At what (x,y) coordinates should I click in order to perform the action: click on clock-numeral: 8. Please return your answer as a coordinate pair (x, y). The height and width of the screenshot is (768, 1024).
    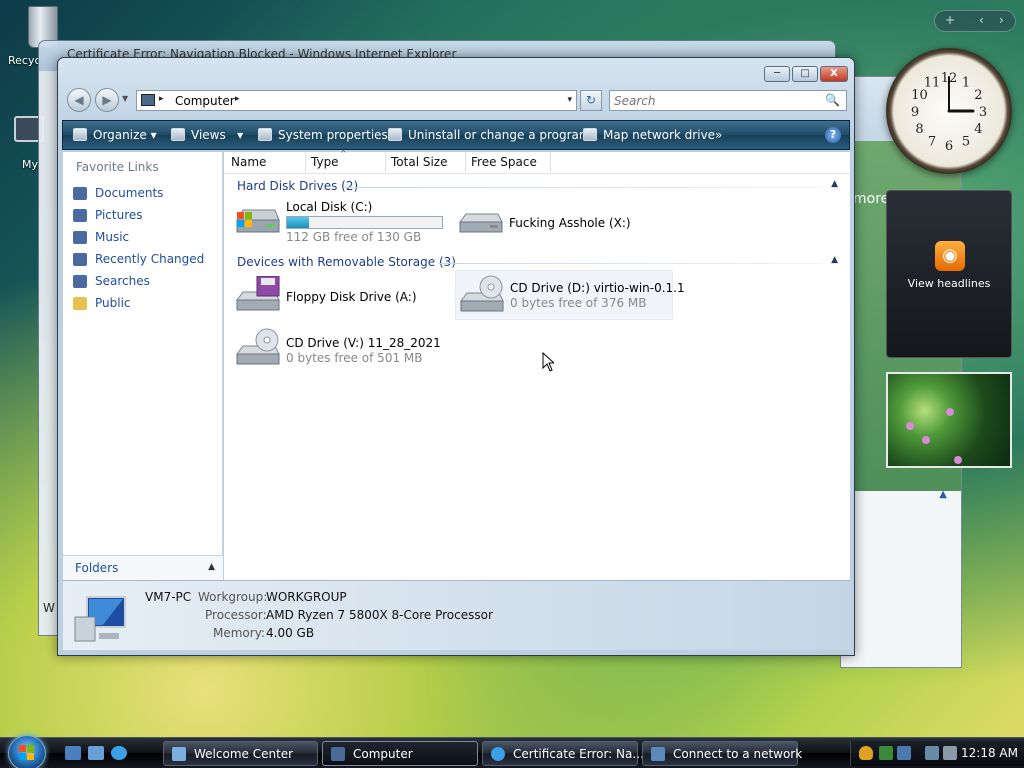
    Looking at the image, I should click on (919, 129).